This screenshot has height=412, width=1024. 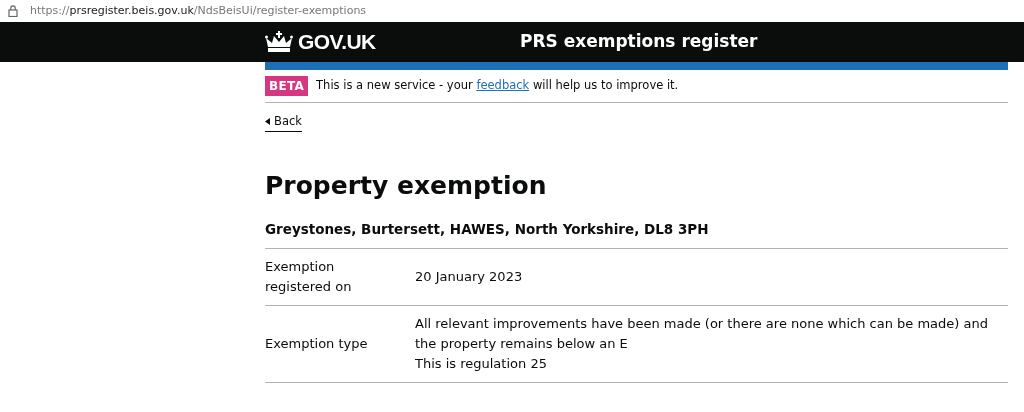 I want to click on back-link: Back, so click(x=283, y=123).